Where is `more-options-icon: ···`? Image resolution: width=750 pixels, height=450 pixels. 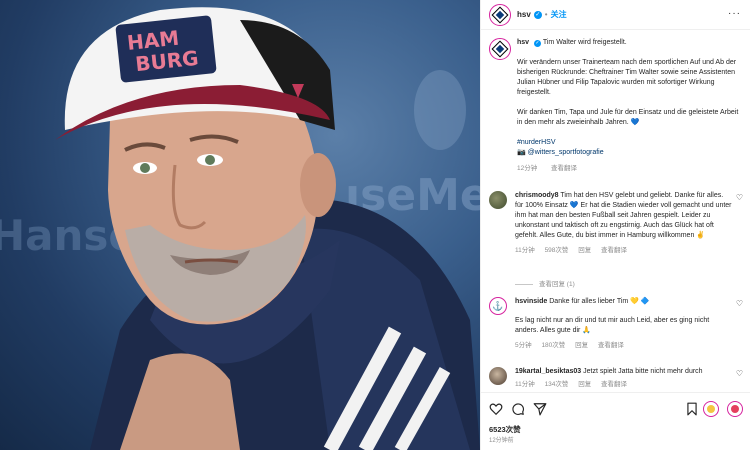
more-options-icon: ··· is located at coordinates (734, 13).